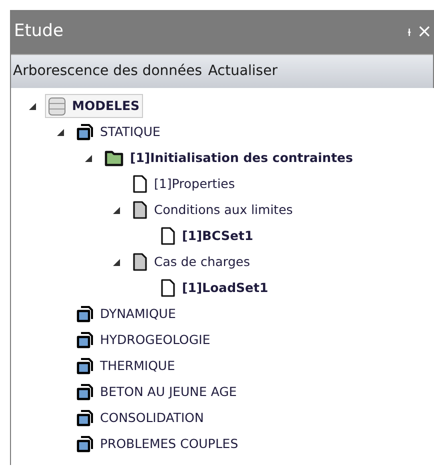 Image resolution: width=434 pixels, height=471 pixels. Describe the element at coordinates (155, 339) in the screenshot. I see `item-label: HYDROGEOLOGIE` at that location.